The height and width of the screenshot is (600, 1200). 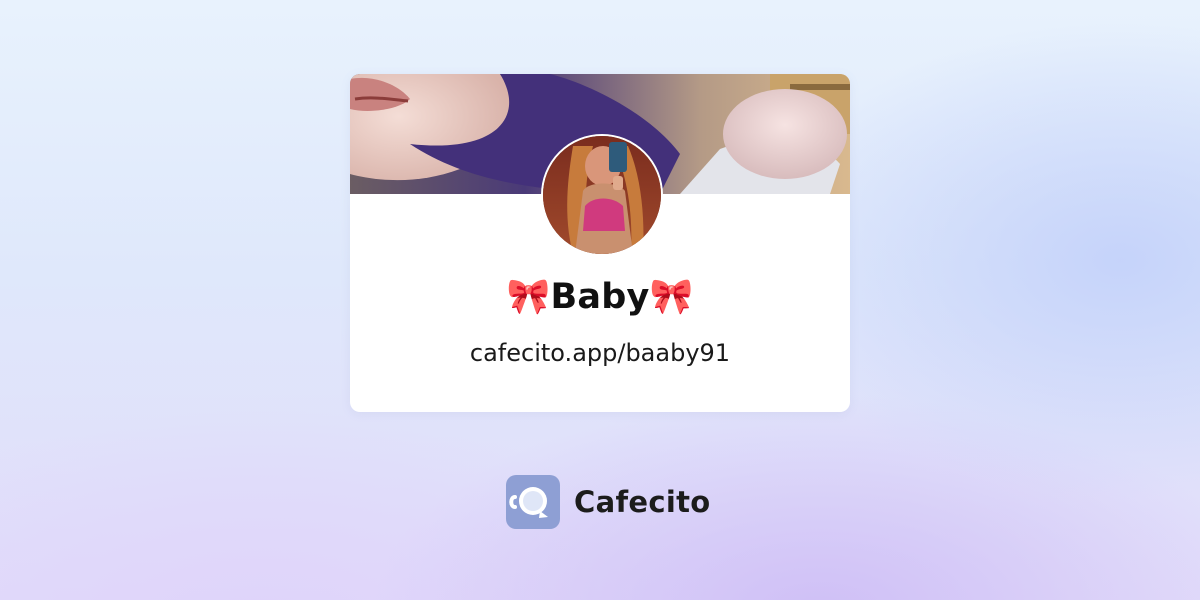 I want to click on brand-footer: Cafecito, so click(x=608, y=502).